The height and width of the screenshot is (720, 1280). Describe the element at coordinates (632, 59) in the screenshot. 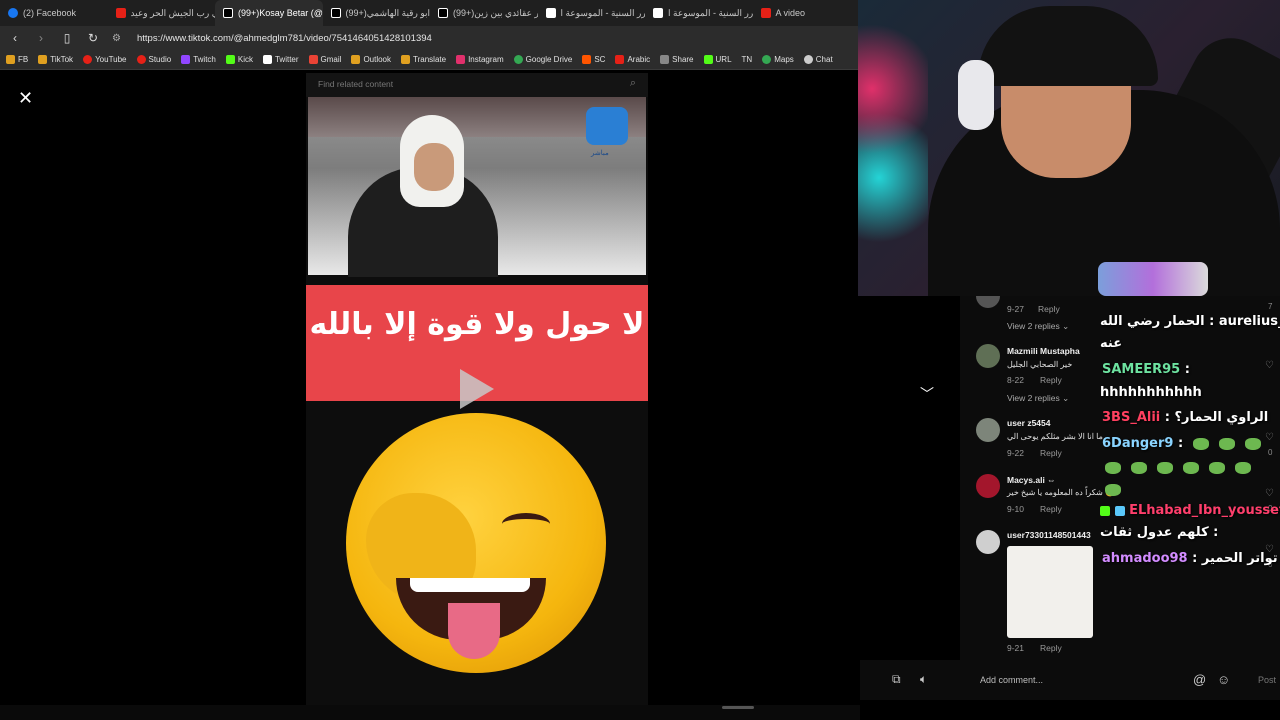

I see `bookmark-arabic: Arabic` at that location.